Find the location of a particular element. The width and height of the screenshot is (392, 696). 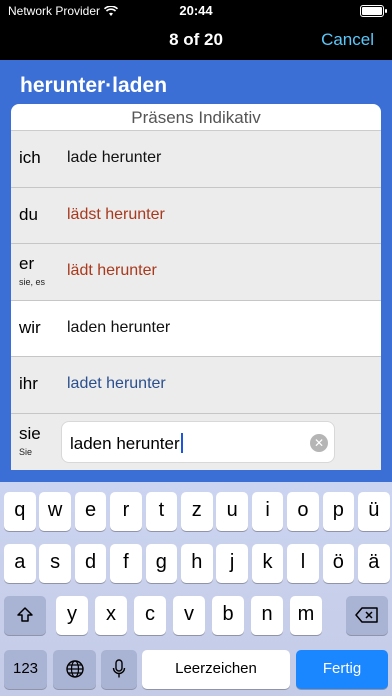

dictation-key is located at coordinates (119, 669).